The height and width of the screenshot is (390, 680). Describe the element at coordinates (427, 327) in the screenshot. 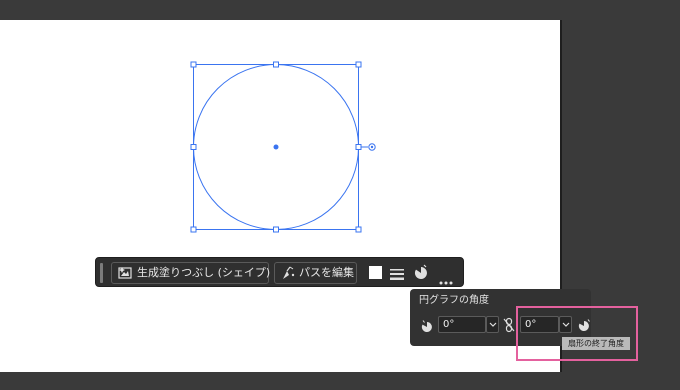

I see `pie-start-angle-icon` at that location.